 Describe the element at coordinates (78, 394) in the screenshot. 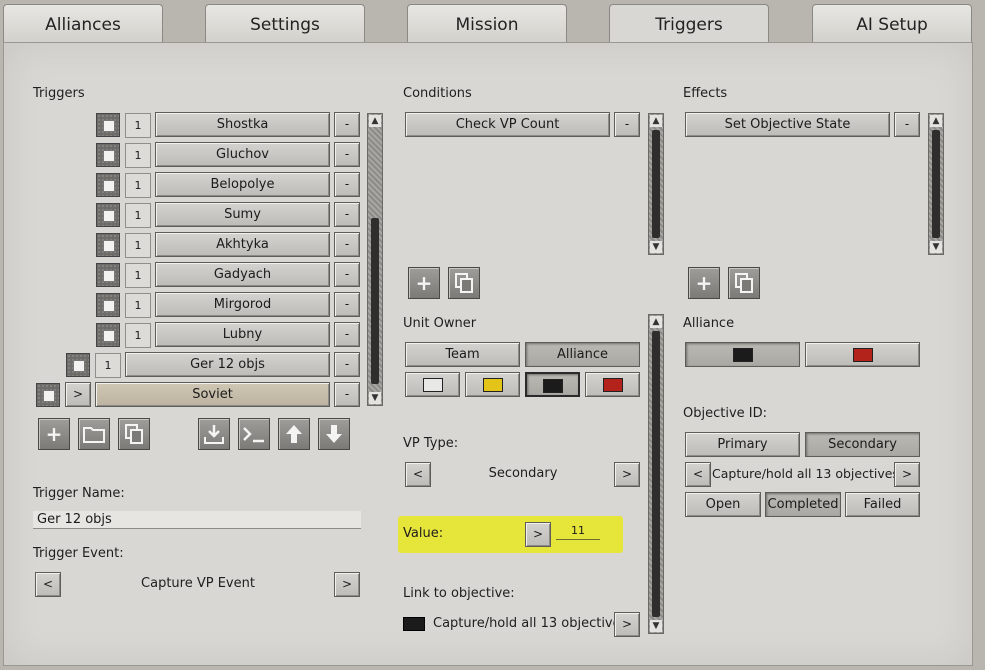

I see `expand-group-button: >` at that location.